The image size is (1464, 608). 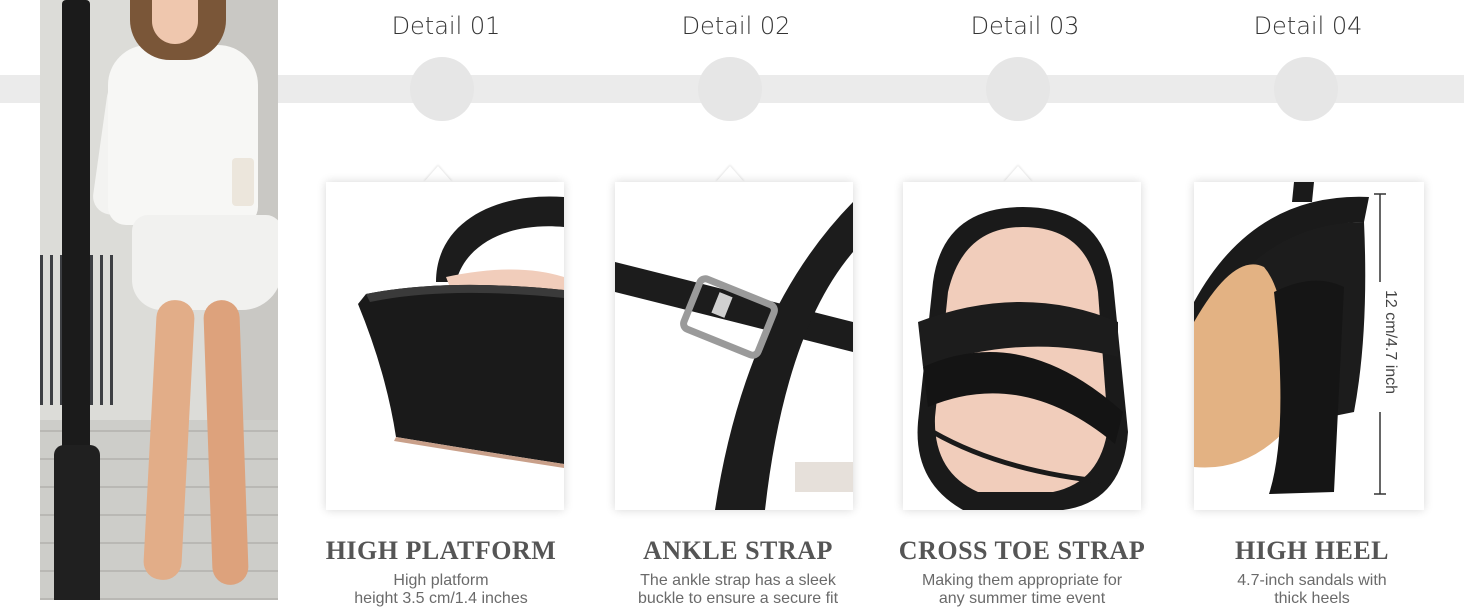 What do you see at coordinates (1296, 338) in the screenshot?
I see `high-heel-illustration: 12 cm/4.7 inch` at bounding box center [1296, 338].